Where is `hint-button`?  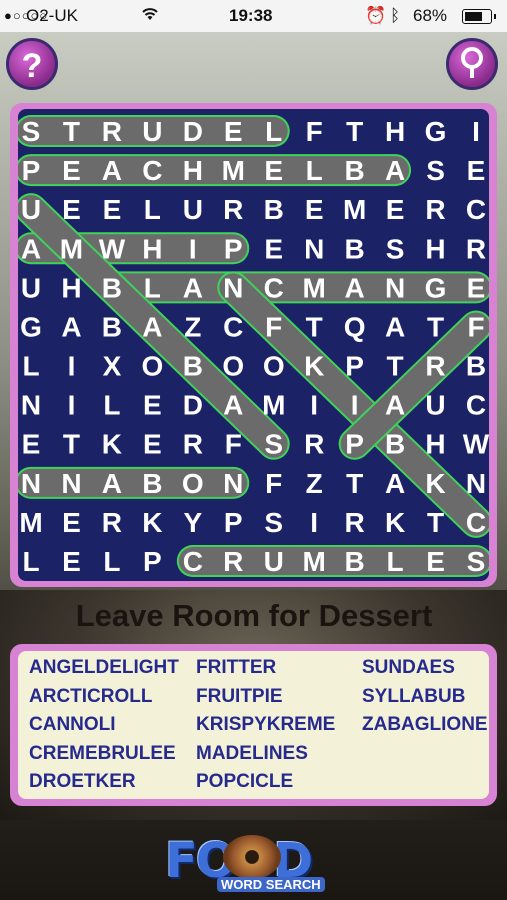
hint-button is located at coordinates (472, 64).